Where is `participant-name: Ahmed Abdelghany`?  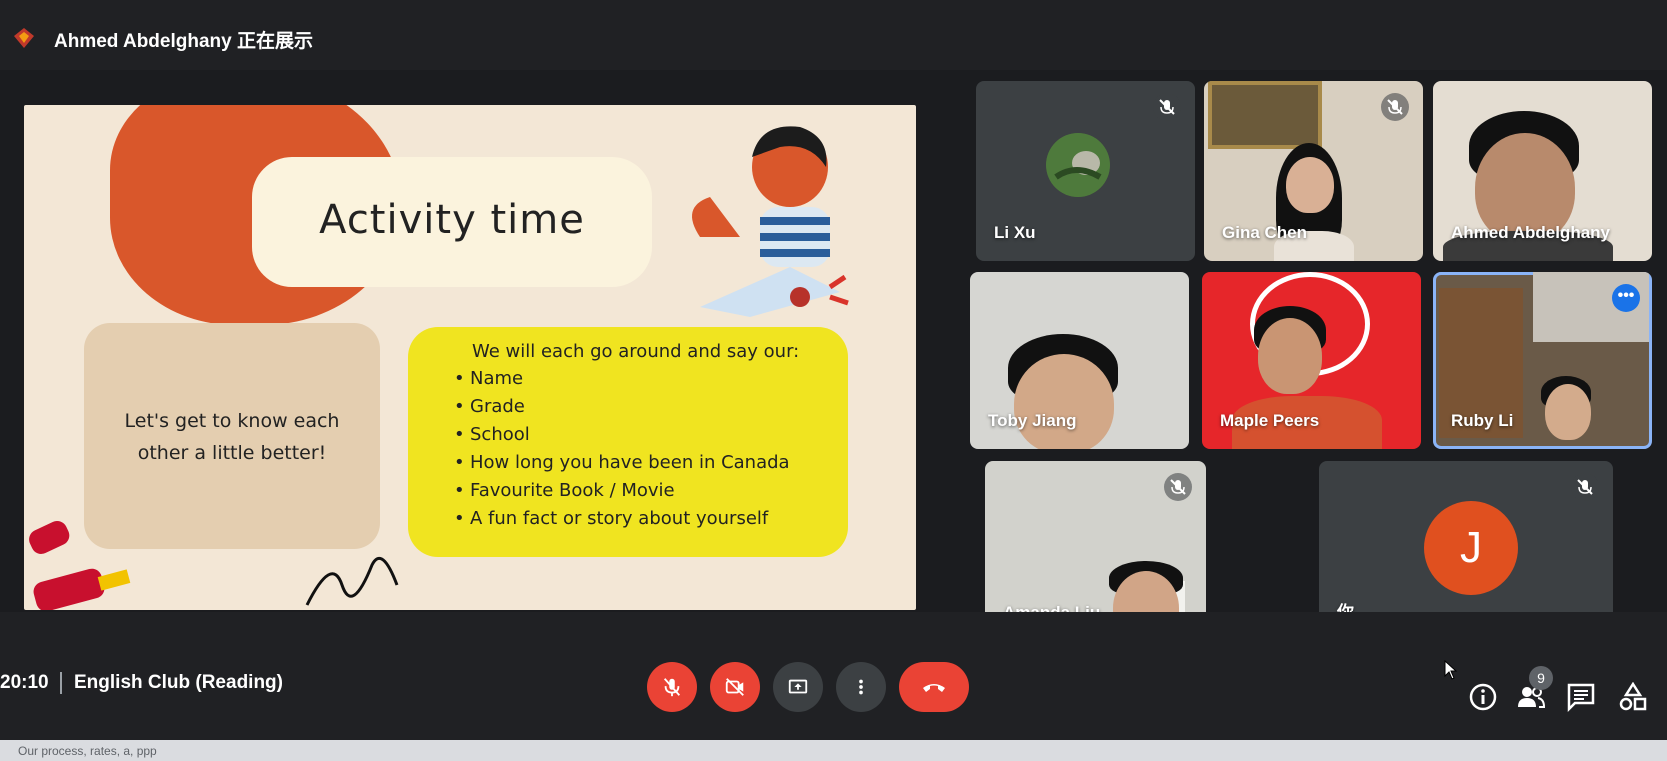 participant-name: Ahmed Abdelghany is located at coordinates (1530, 232).